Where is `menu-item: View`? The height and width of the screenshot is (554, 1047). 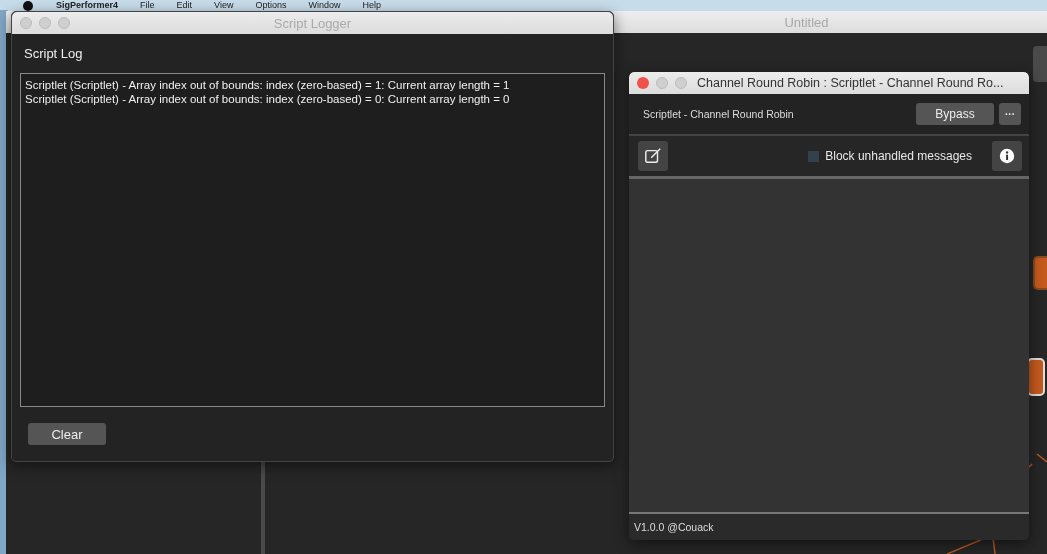
menu-item: View is located at coordinates (224, 5).